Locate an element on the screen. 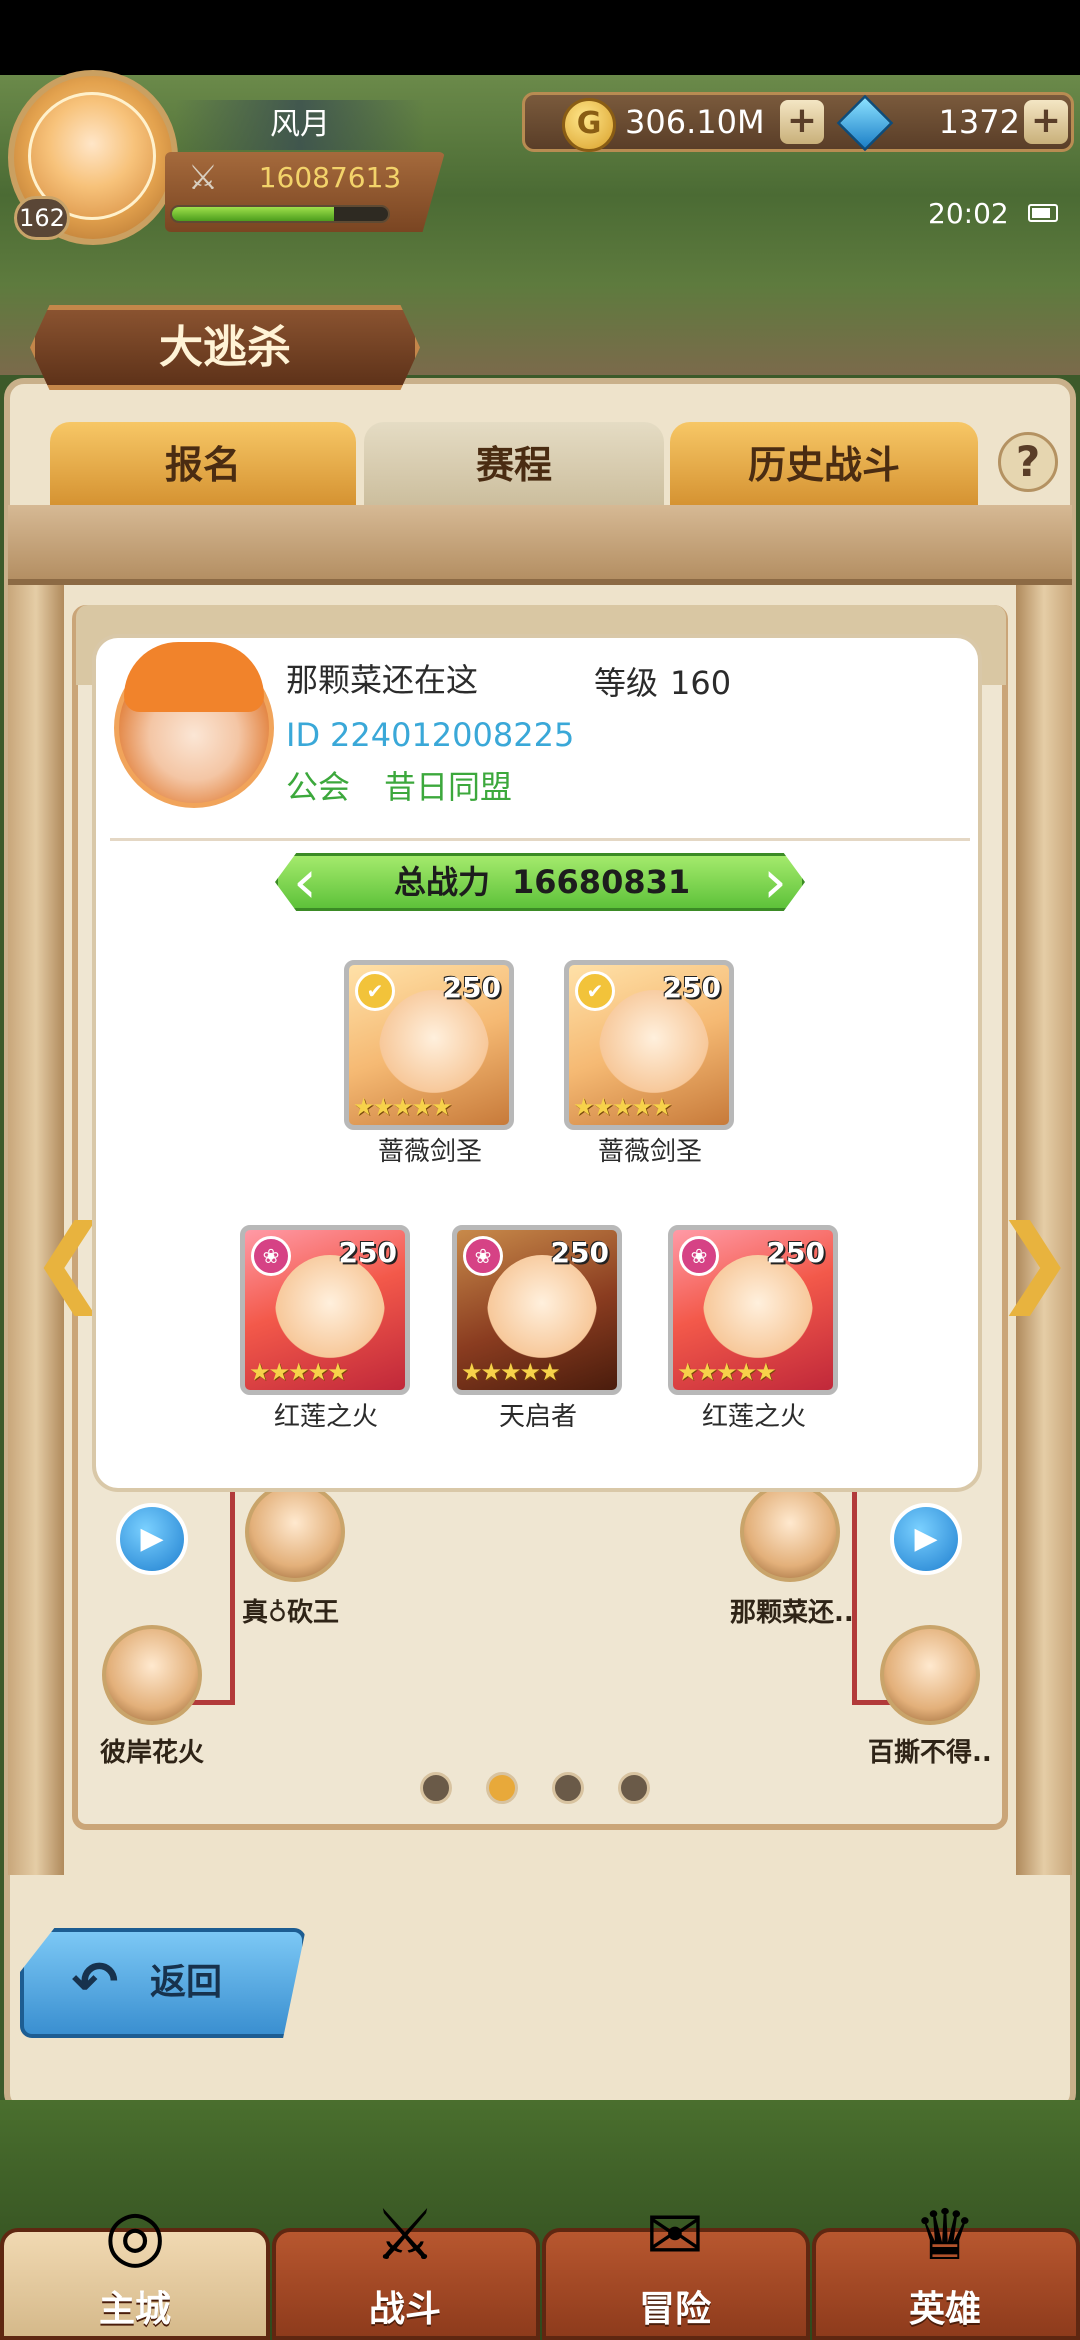 The height and width of the screenshot is (2340, 1080). bracket-player-name: 百撕不得.. is located at coordinates (930, 1753).